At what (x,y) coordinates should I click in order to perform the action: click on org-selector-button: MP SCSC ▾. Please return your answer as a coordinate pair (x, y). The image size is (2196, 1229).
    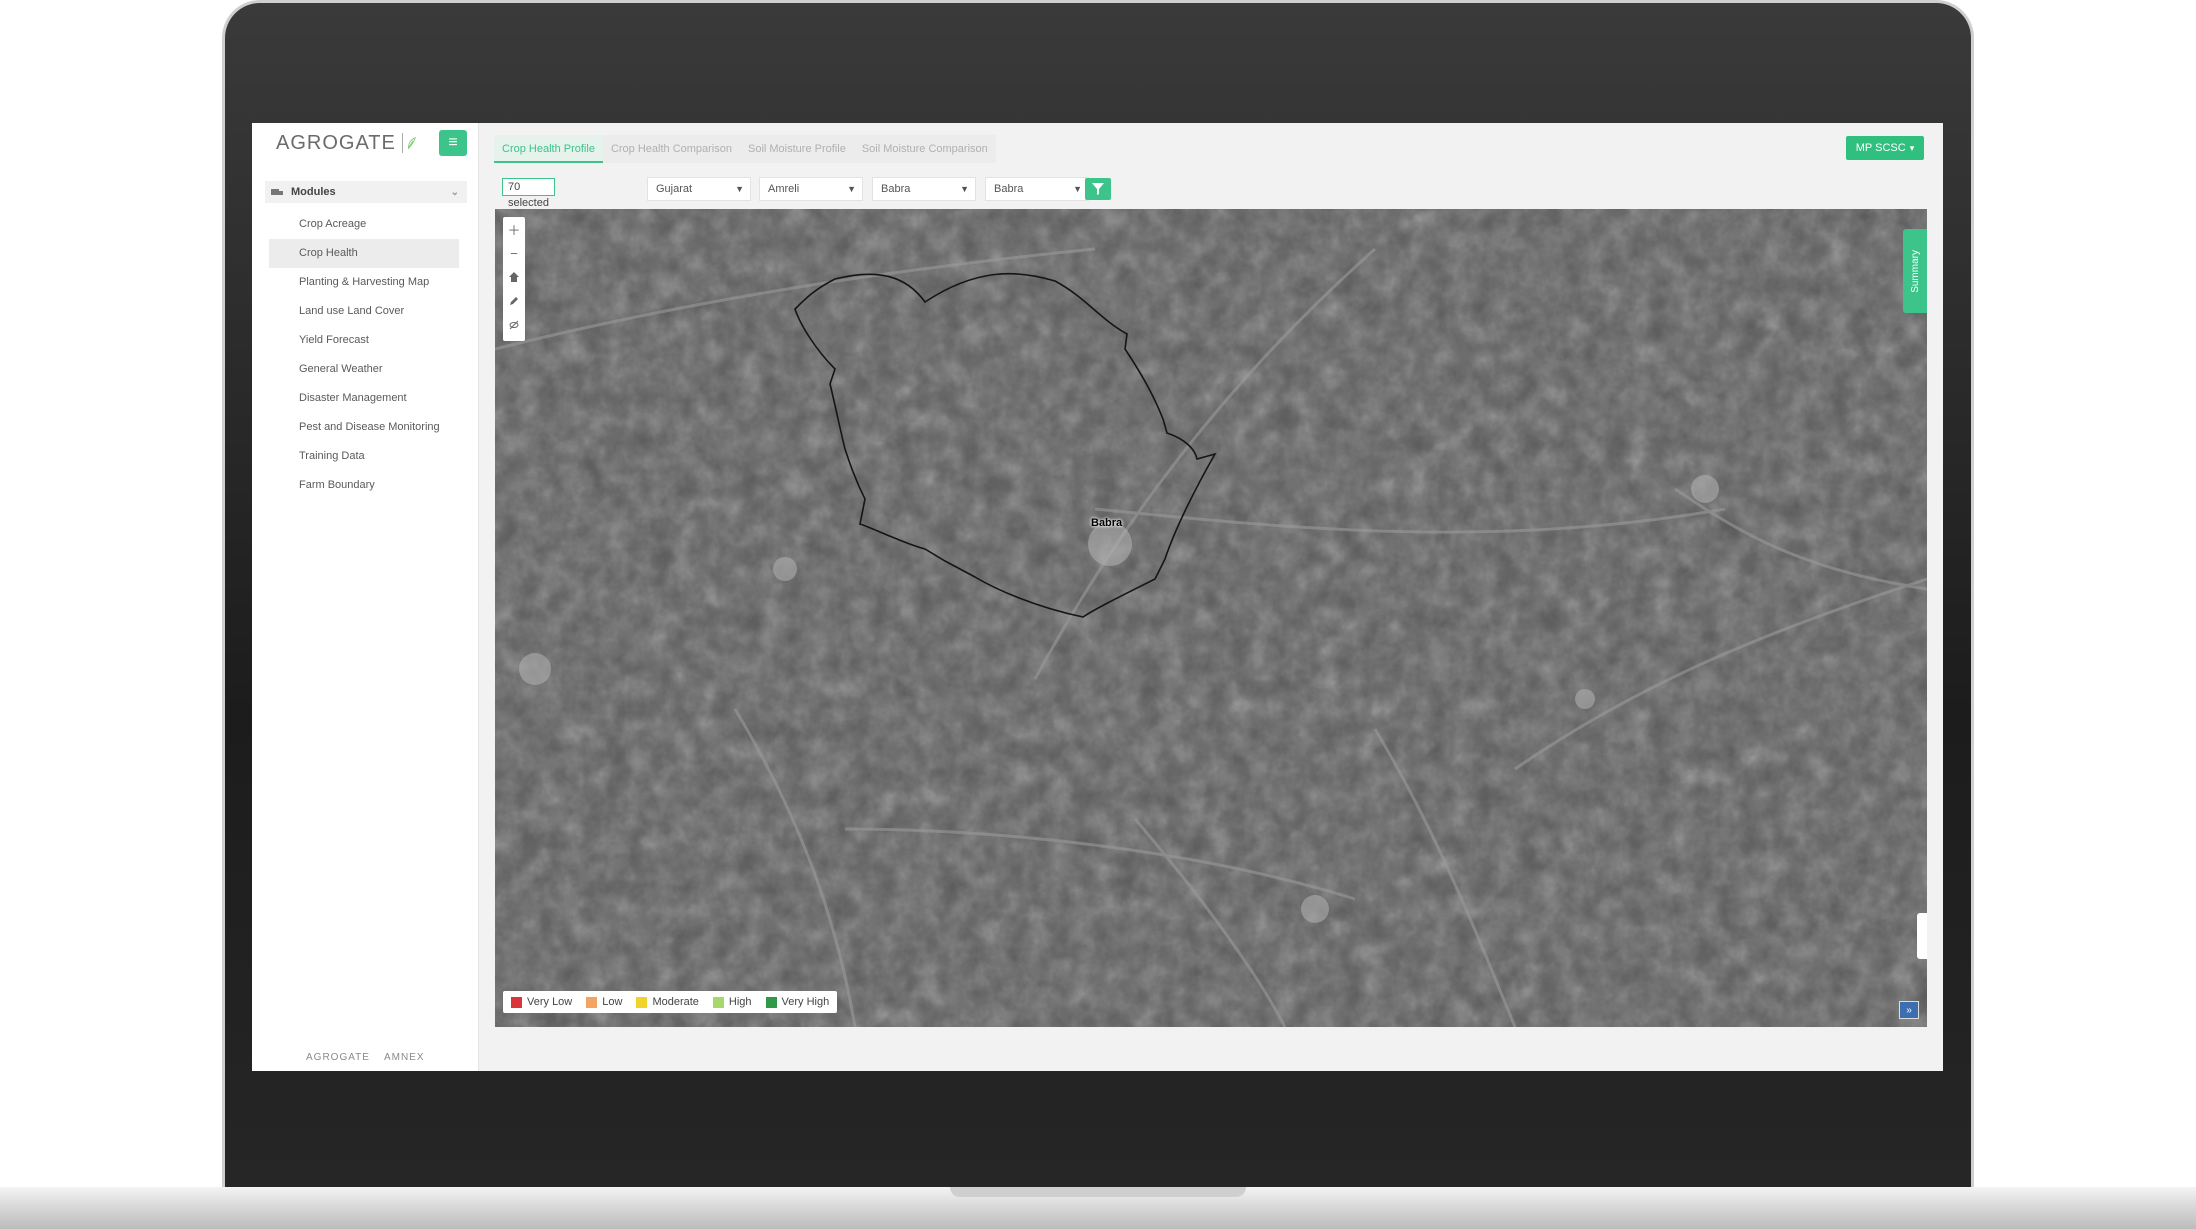
    Looking at the image, I should click on (1885, 148).